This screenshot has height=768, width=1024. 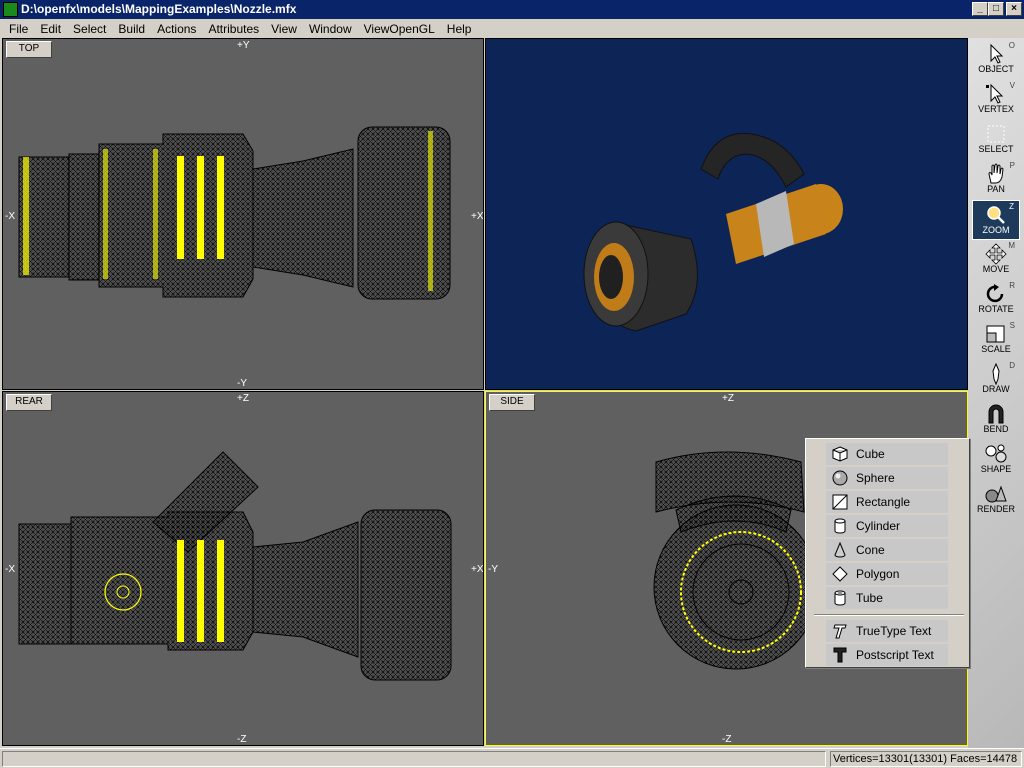 I want to click on menu-select: Select, so click(x=89, y=29).